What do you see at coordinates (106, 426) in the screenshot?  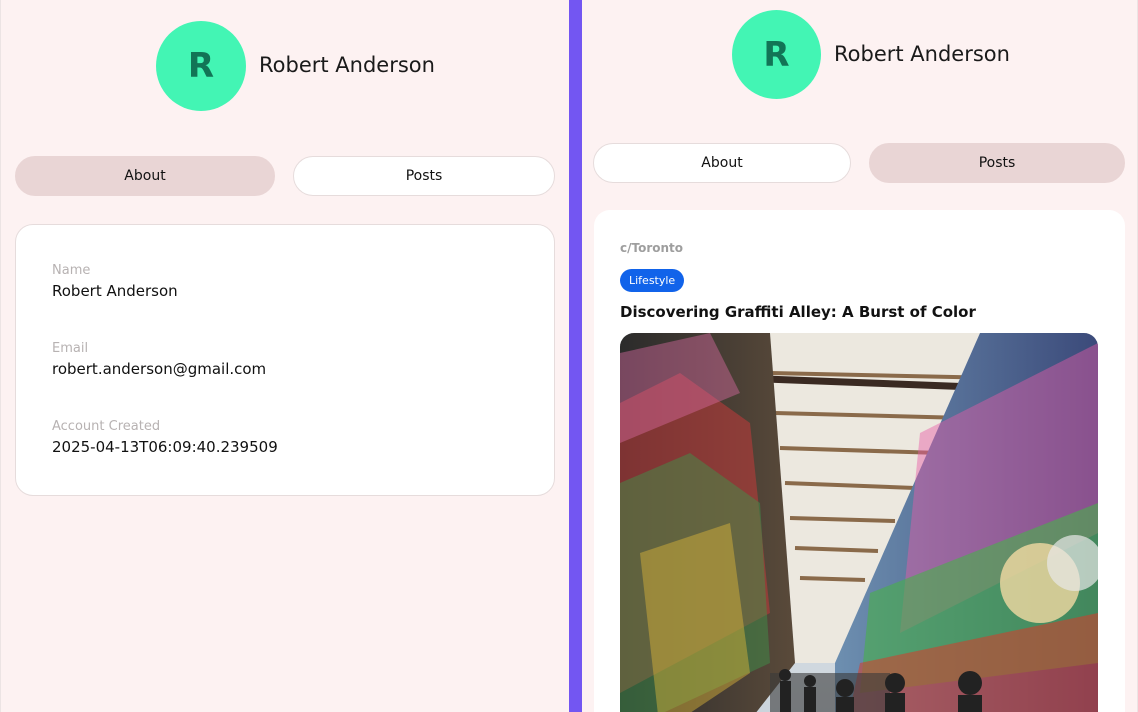 I see `account-created-label: Account Created` at bounding box center [106, 426].